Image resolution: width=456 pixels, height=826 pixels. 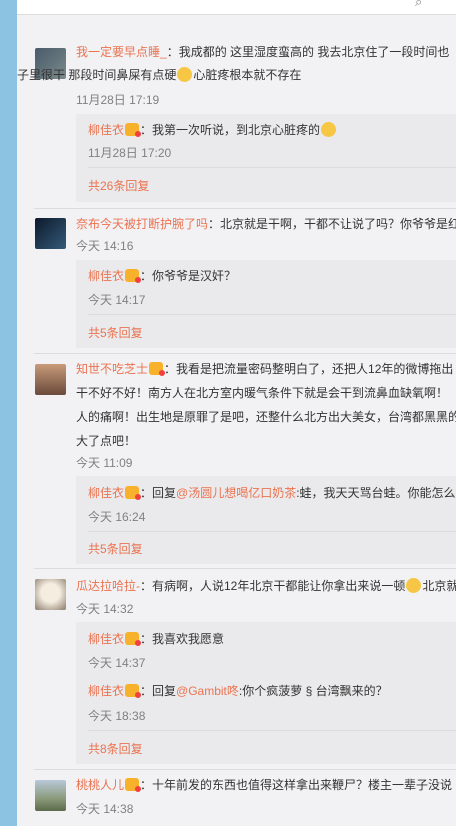 I want to click on reply-time: 今天 14:17, so click(x=116, y=299).